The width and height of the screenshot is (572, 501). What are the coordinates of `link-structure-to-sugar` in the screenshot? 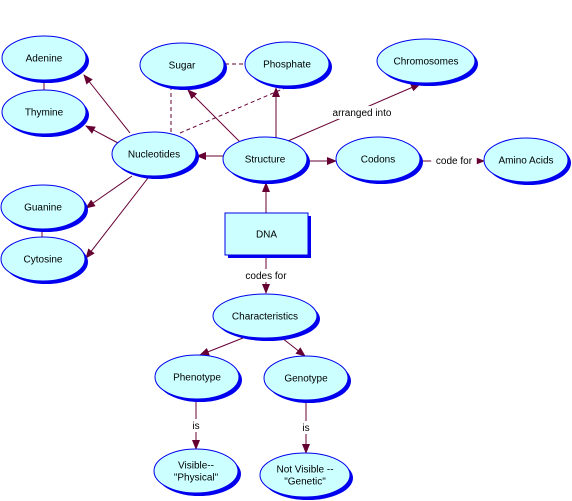 It's located at (214, 116).